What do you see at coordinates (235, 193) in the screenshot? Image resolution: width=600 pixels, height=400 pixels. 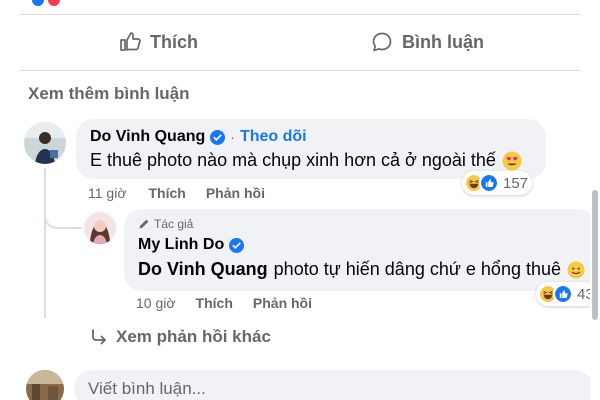 I see `comment-reply-button: Phản hồi` at bounding box center [235, 193].